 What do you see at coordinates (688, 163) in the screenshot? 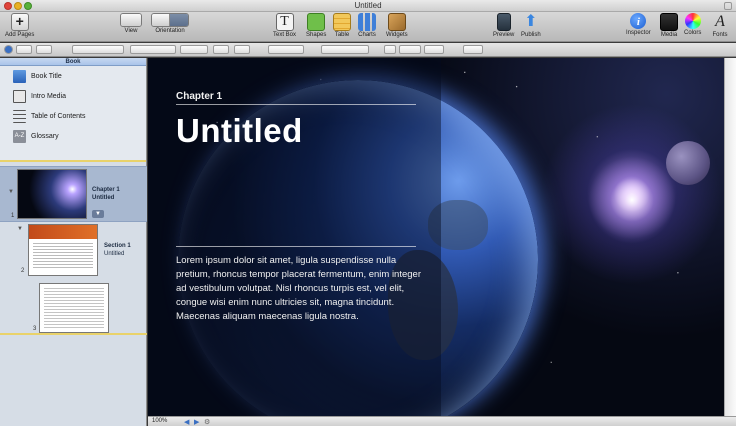
I see `moon-image` at bounding box center [688, 163].